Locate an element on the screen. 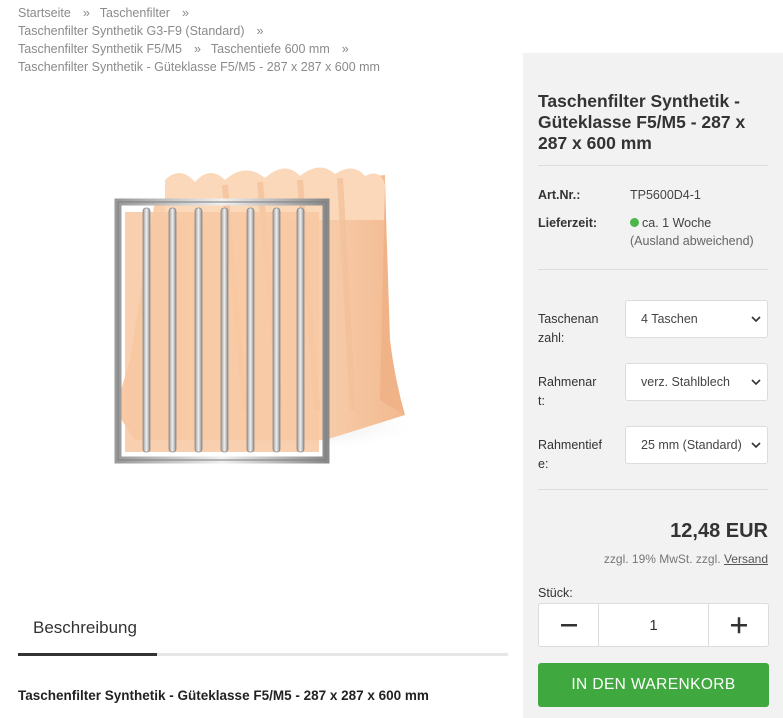  option-label-rahmenart: Rahmenart: is located at coordinates (567, 391).